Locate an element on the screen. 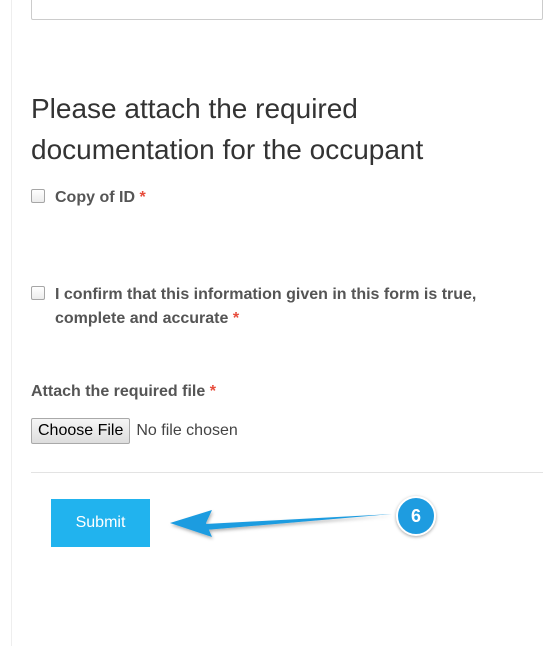 The image size is (554, 646). copy-of-id-text: Copy of ID is located at coordinates (95, 197).